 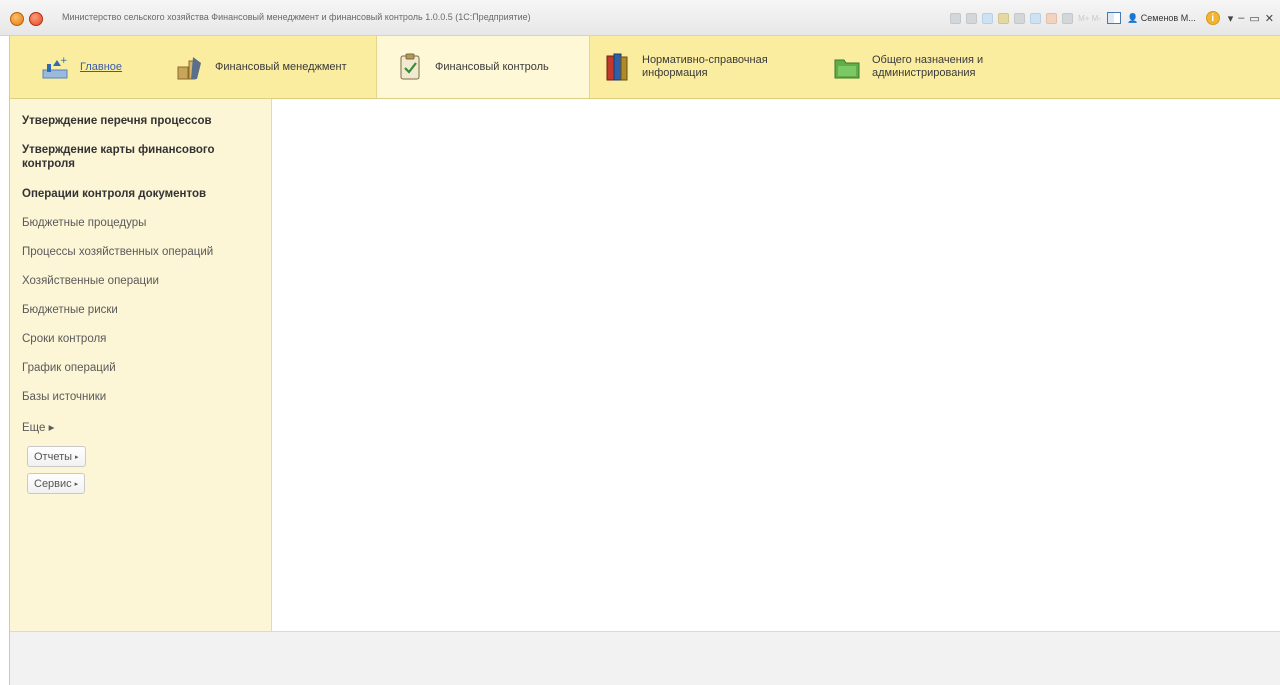 What do you see at coordinates (64, 397) in the screenshot?
I see `nav-source-bases: Базы источники` at bounding box center [64, 397].